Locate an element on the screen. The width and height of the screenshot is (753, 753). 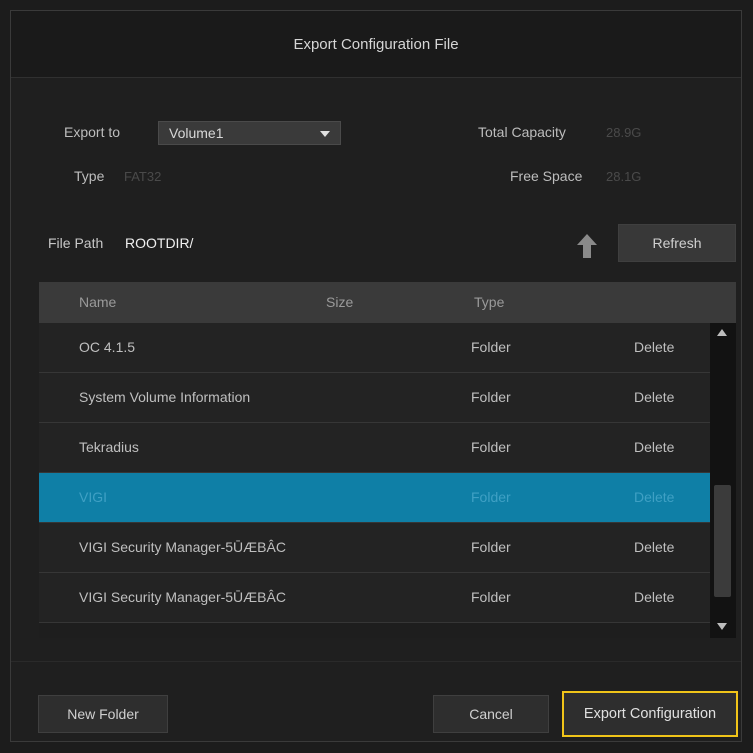
dialog-title: Export Configuration File is located at coordinates (376, 44).